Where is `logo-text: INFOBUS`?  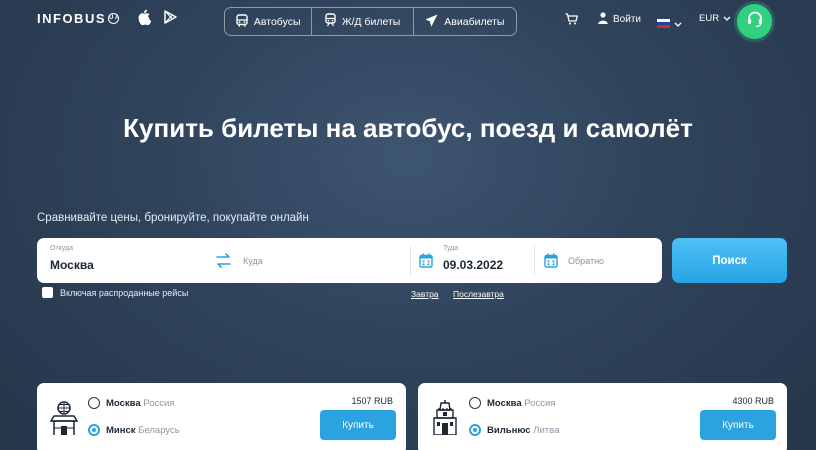 logo-text: INFOBUS is located at coordinates (71, 18).